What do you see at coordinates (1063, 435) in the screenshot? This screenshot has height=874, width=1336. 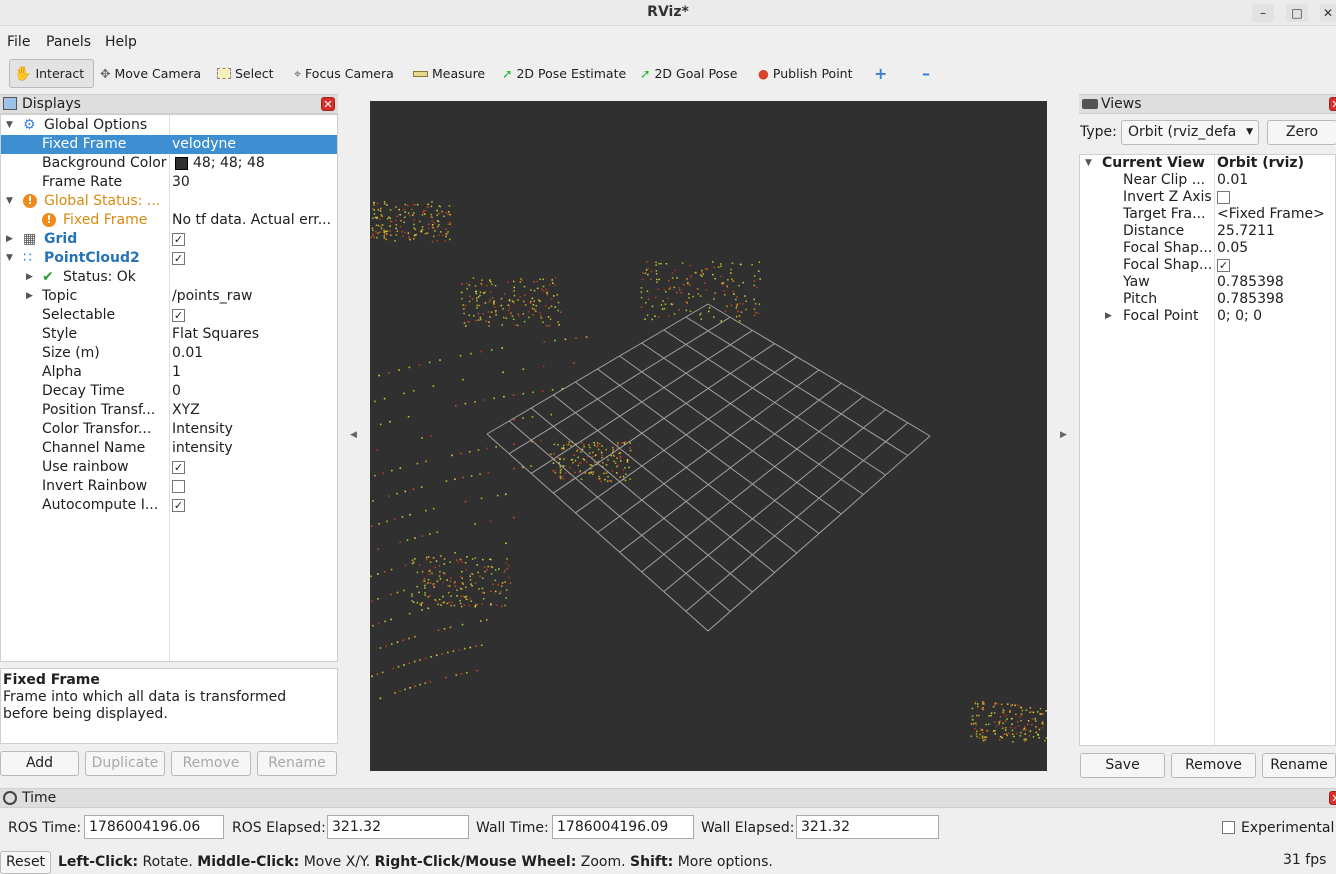 I see `right-splitter-arrow-icon: ▶` at bounding box center [1063, 435].